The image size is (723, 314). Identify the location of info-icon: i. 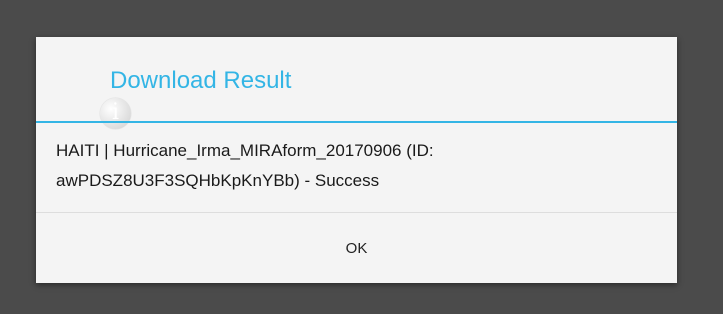
(115, 113).